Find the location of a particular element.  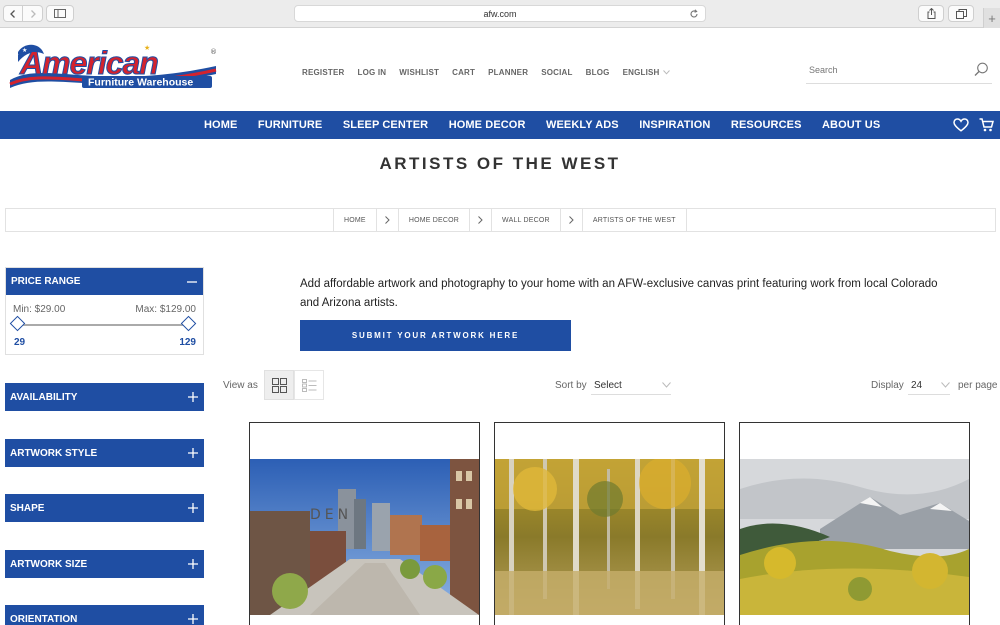

product-image-aspen-forest is located at coordinates (609, 537).